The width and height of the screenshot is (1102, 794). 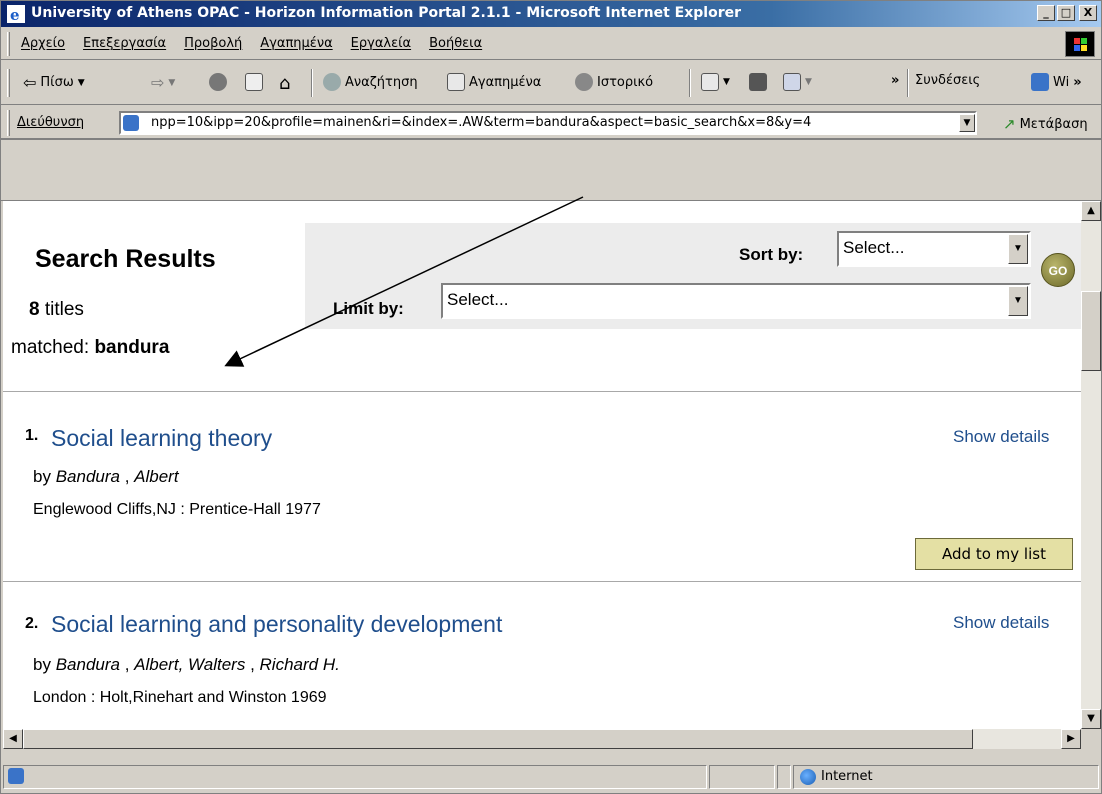 I want to click on history-button: Ιστορικό, so click(x=614, y=82).